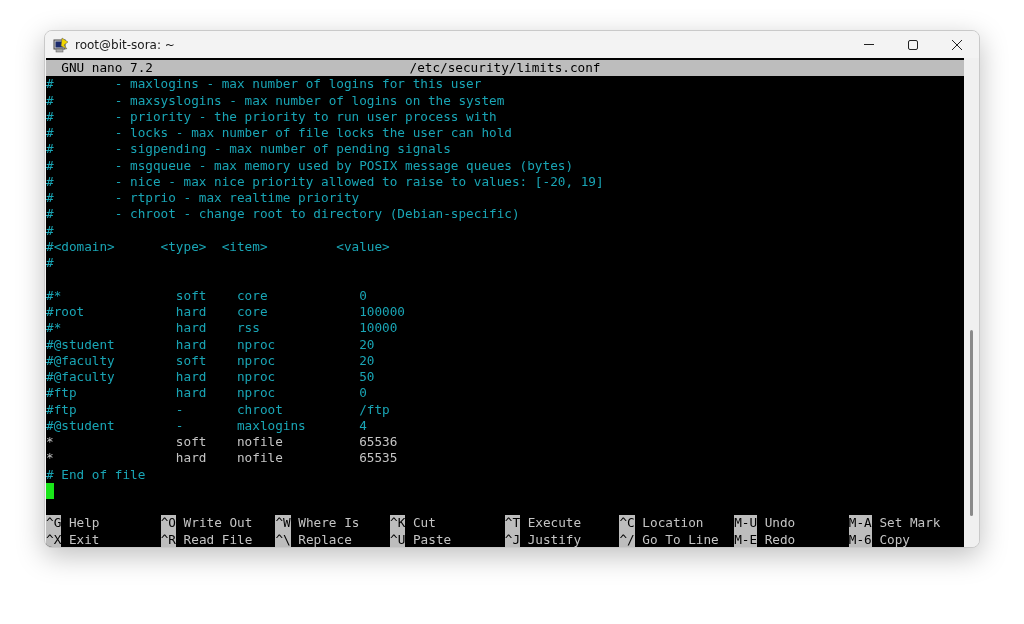 The height and width of the screenshot is (624, 1024). Describe the element at coordinates (971, 423) in the screenshot. I see `scrollbar-thumb` at that location.